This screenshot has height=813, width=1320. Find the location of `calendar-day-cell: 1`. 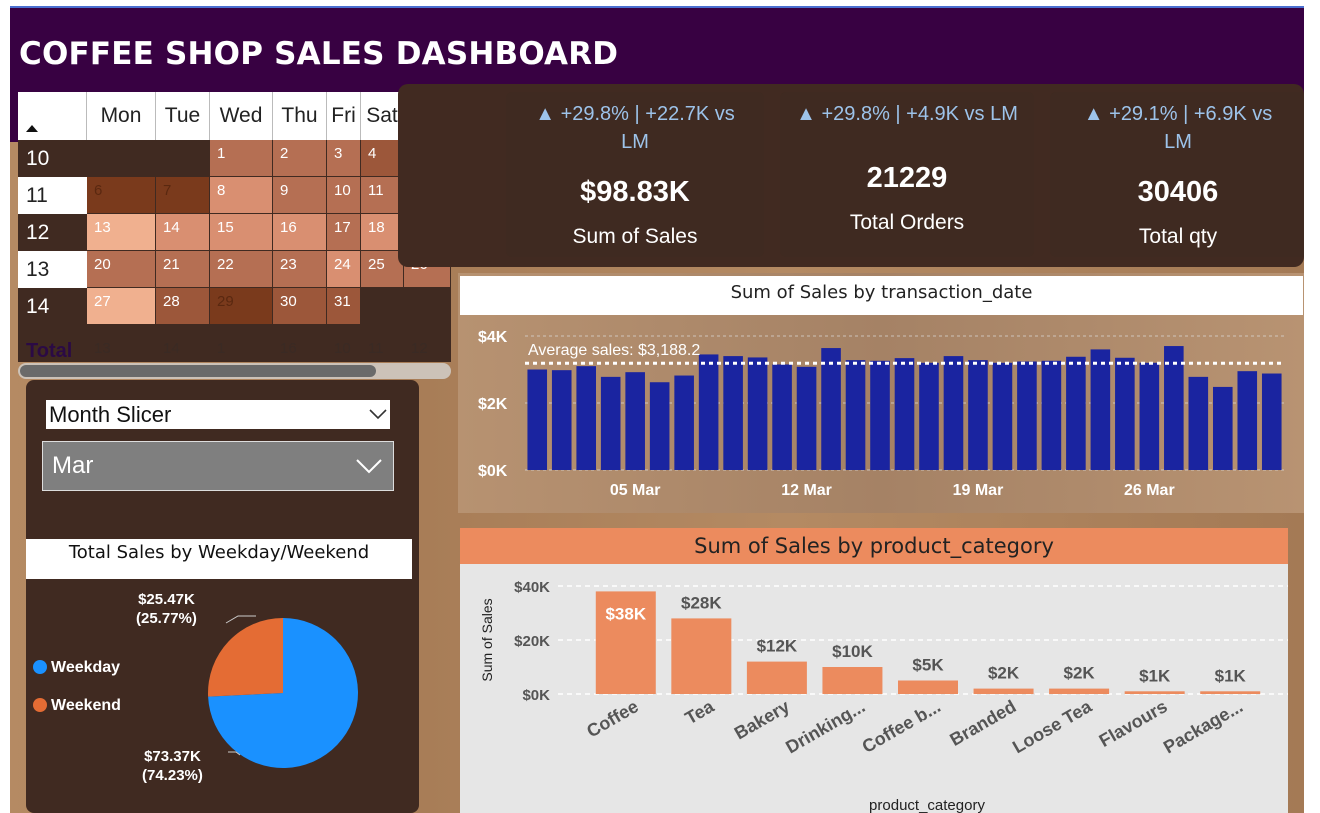

calendar-day-cell: 1 is located at coordinates (241, 158).